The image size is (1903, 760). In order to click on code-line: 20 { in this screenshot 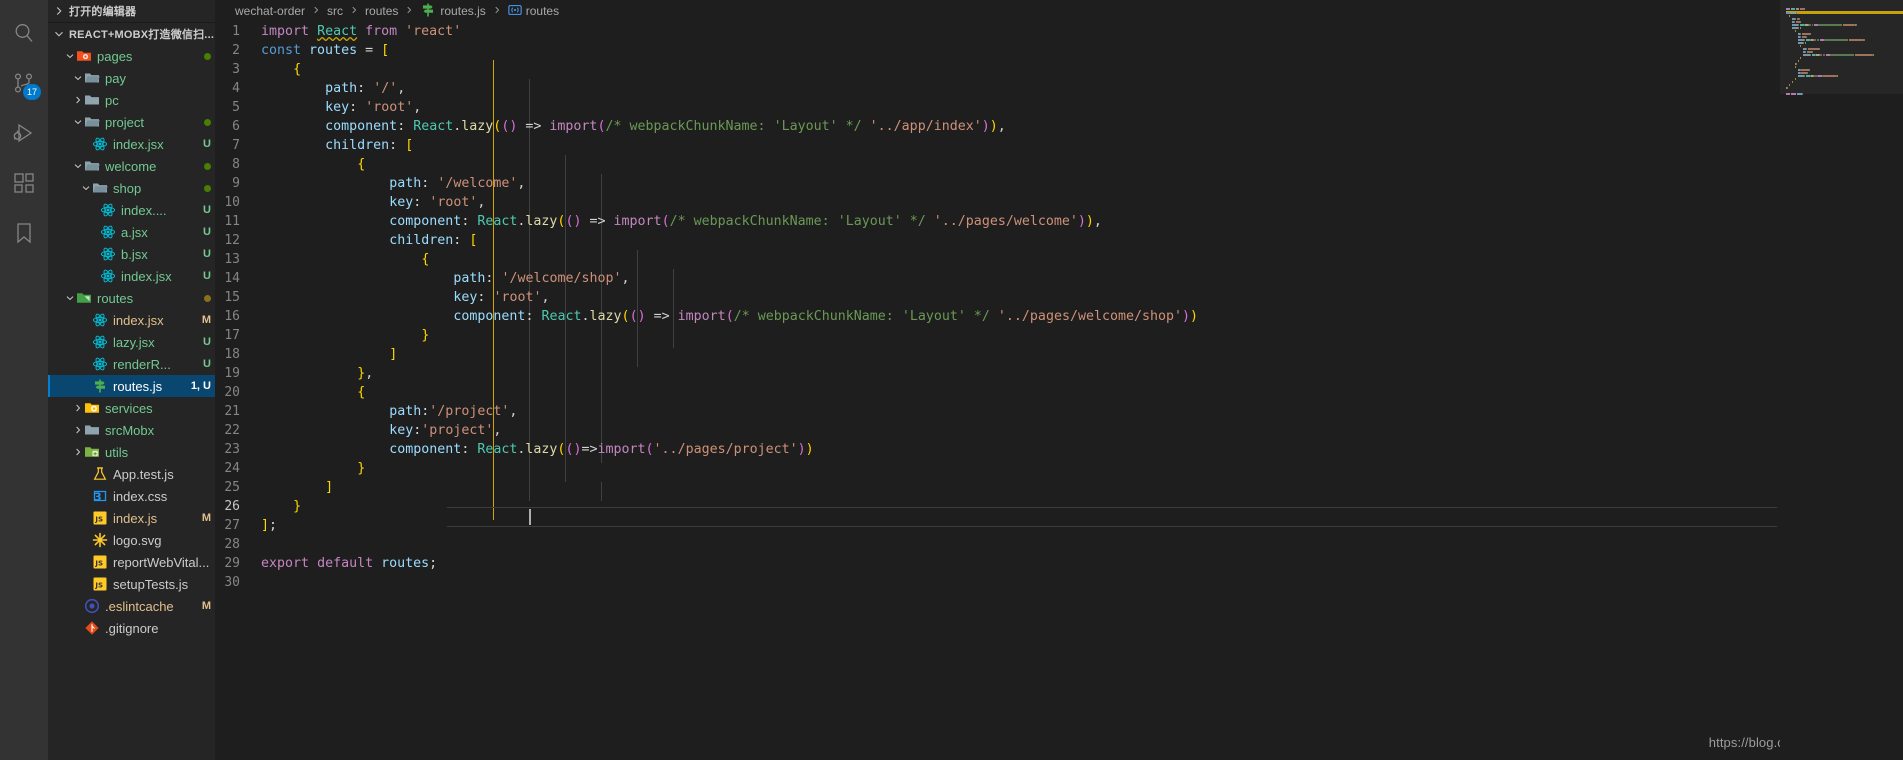, I will do `click(1059, 392)`.